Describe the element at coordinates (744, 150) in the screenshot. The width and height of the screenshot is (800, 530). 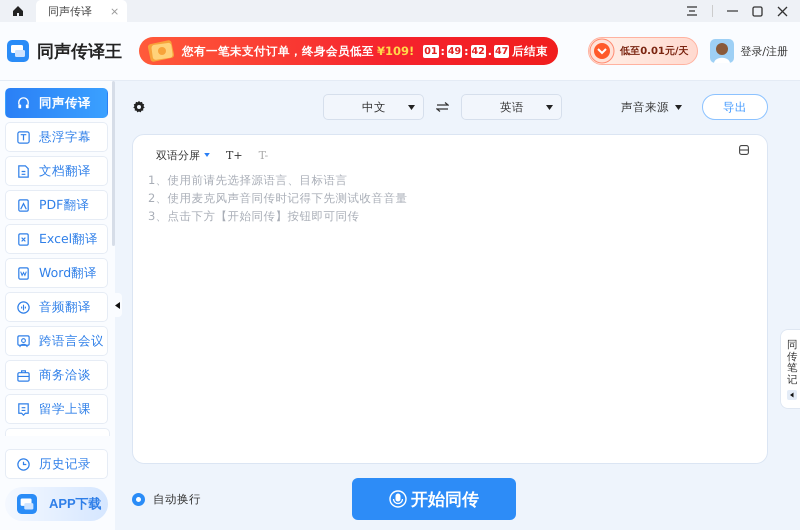
I see `split-view-icon` at that location.